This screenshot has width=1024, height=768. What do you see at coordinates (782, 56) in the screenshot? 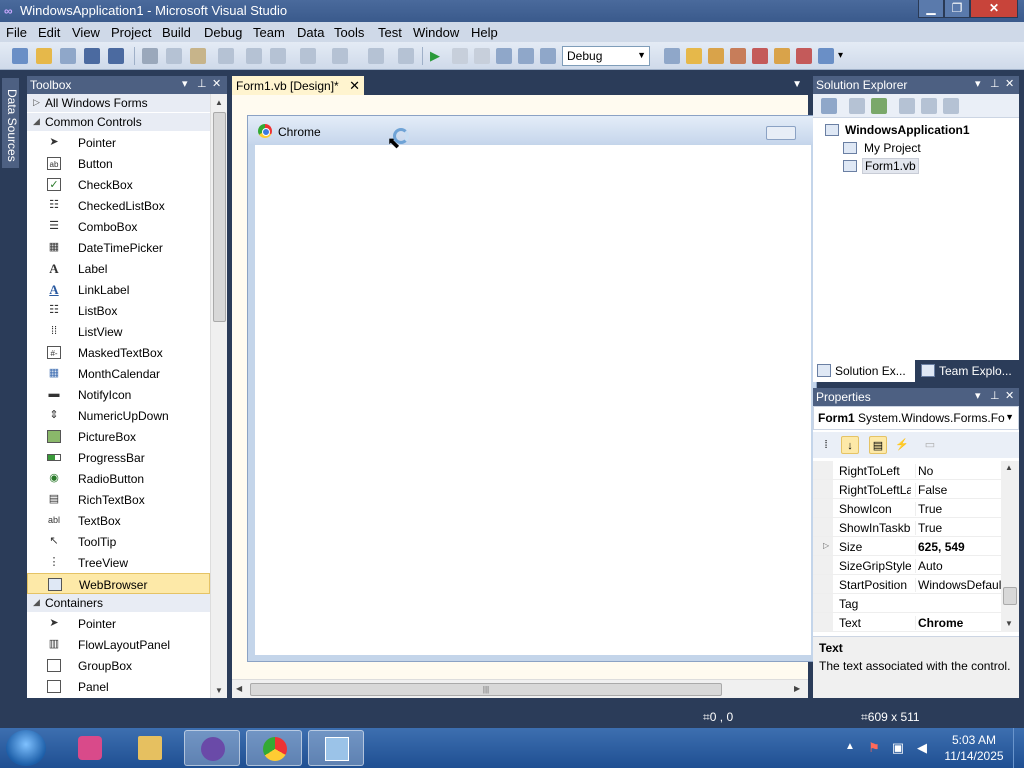
I see `start-page-icon` at bounding box center [782, 56].